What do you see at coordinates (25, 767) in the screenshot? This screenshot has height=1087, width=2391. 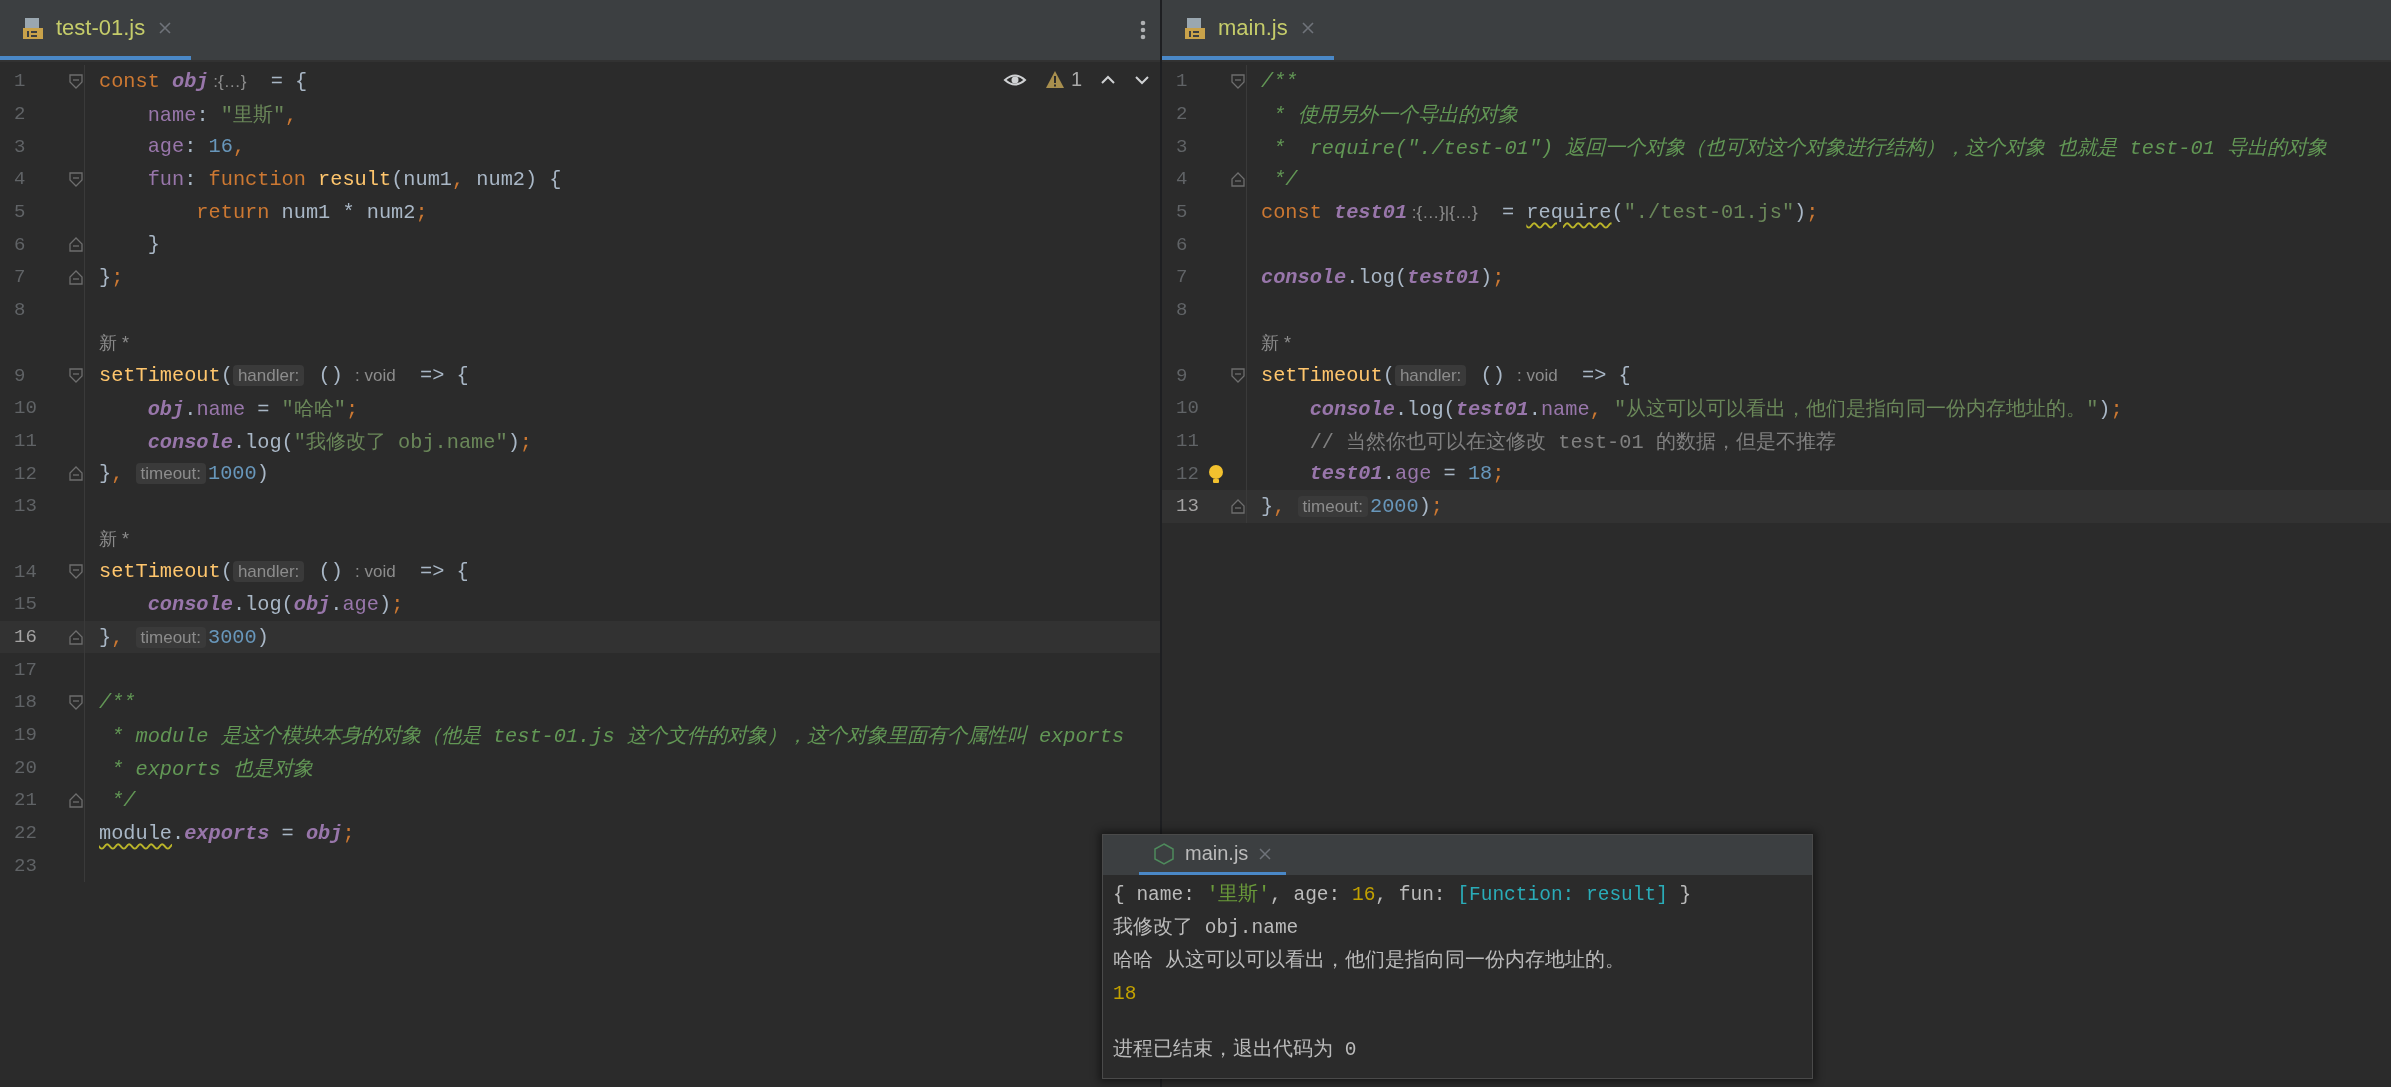 I see `line-number: 20` at bounding box center [25, 767].